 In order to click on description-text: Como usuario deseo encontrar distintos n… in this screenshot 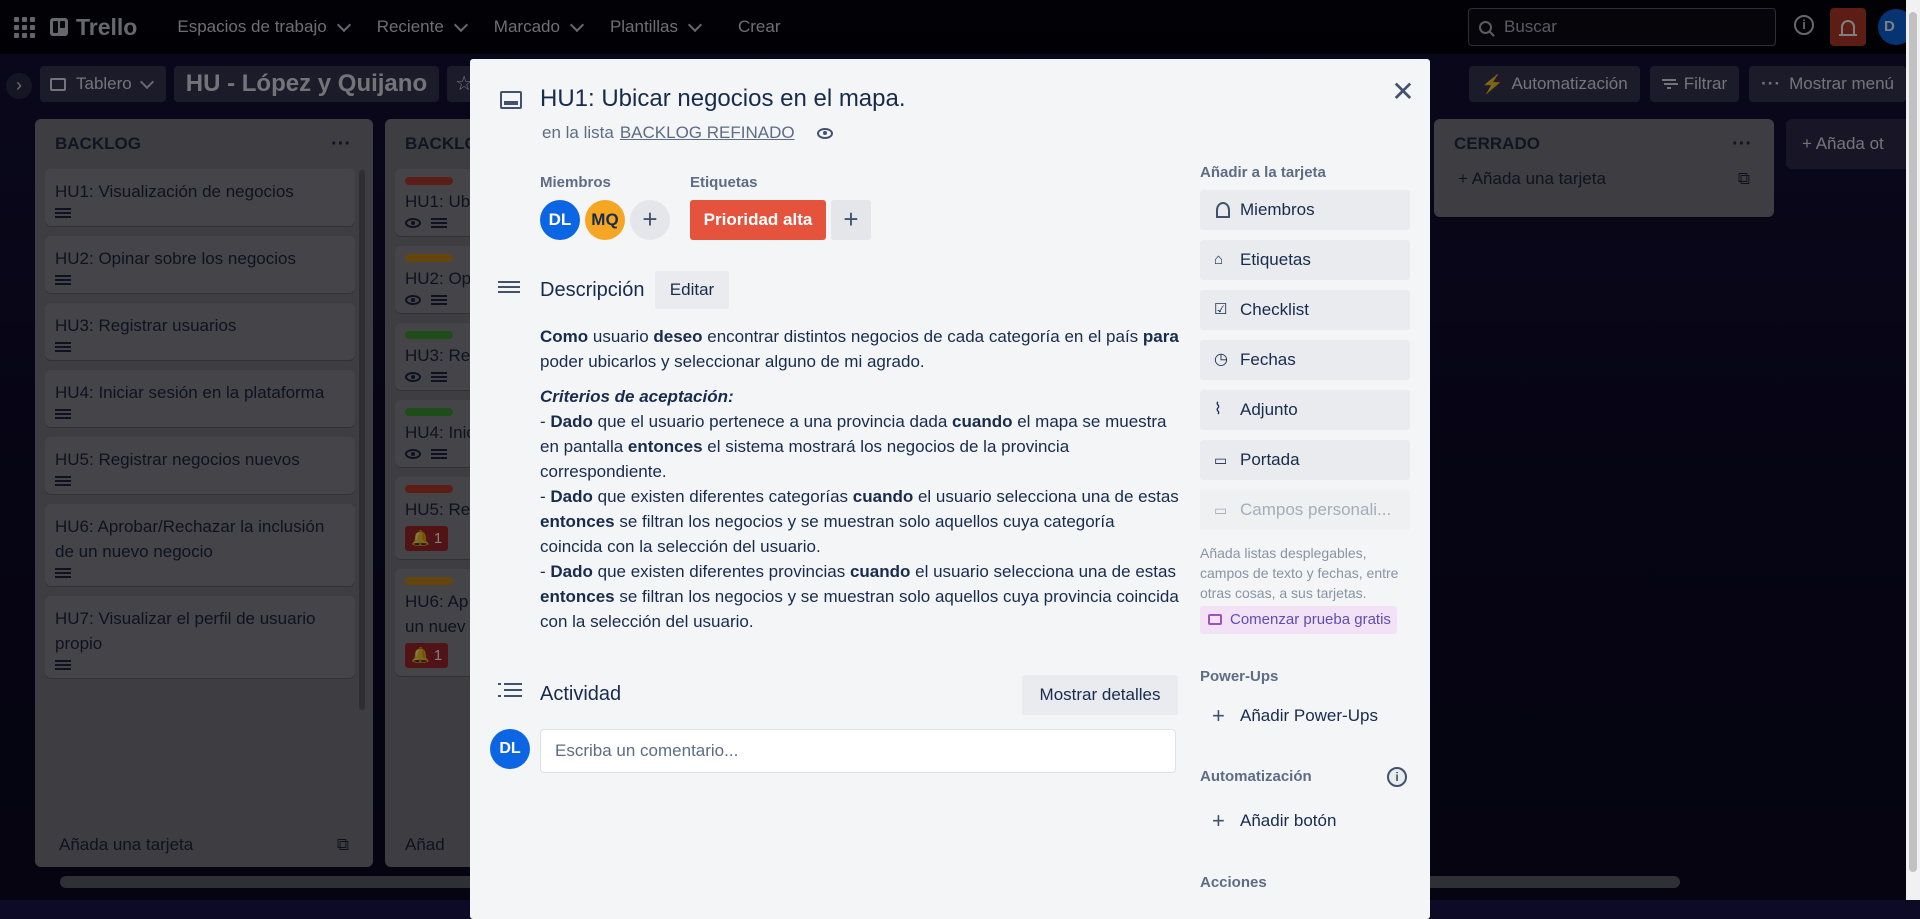, I will do `click(860, 479)`.